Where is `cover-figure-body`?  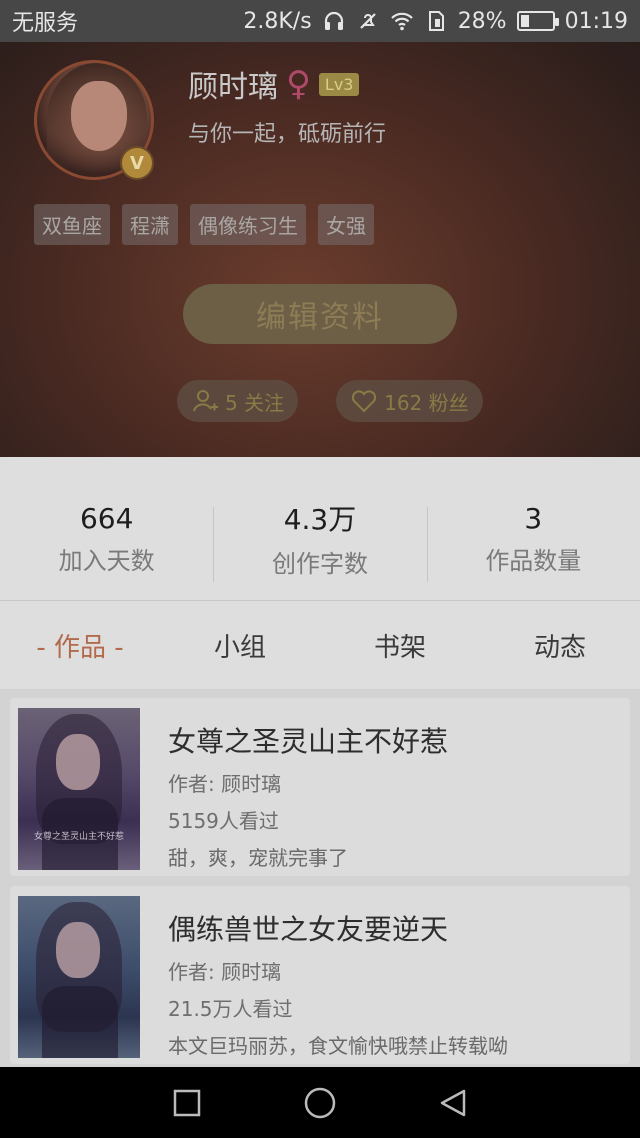 cover-figure-body is located at coordinates (80, 1022).